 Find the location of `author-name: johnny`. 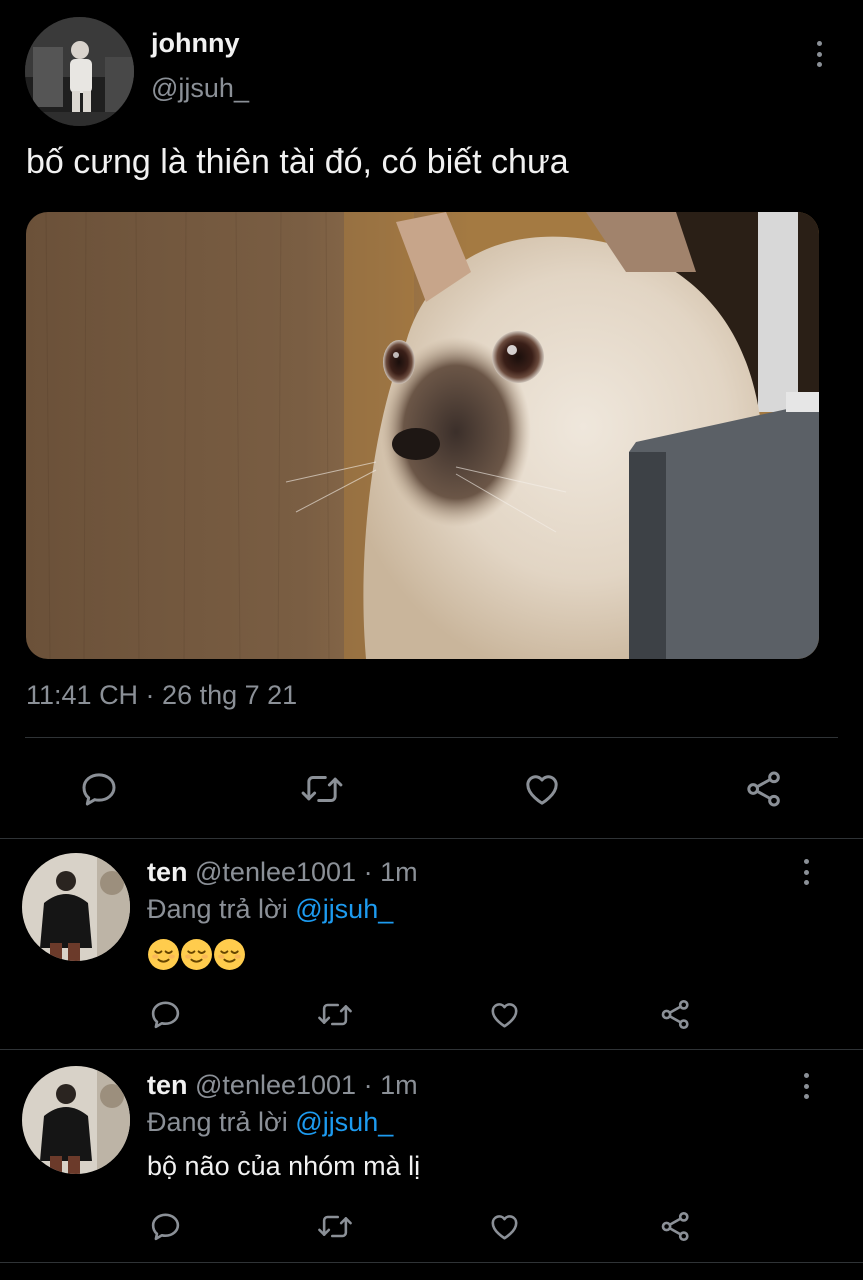

author-name: johnny is located at coordinates (195, 43).